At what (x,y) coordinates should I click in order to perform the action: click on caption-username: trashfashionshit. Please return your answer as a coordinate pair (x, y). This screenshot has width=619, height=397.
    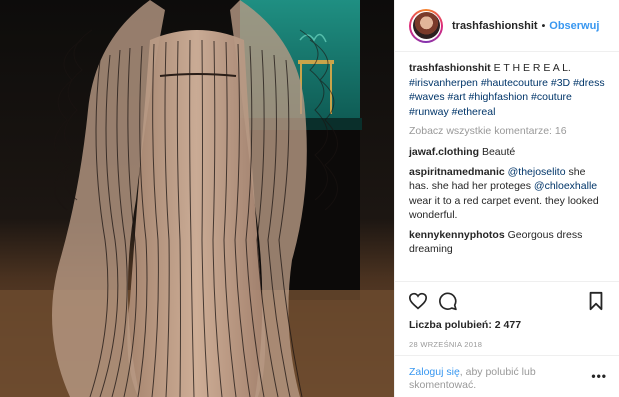
    Looking at the image, I should click on (450, 68).